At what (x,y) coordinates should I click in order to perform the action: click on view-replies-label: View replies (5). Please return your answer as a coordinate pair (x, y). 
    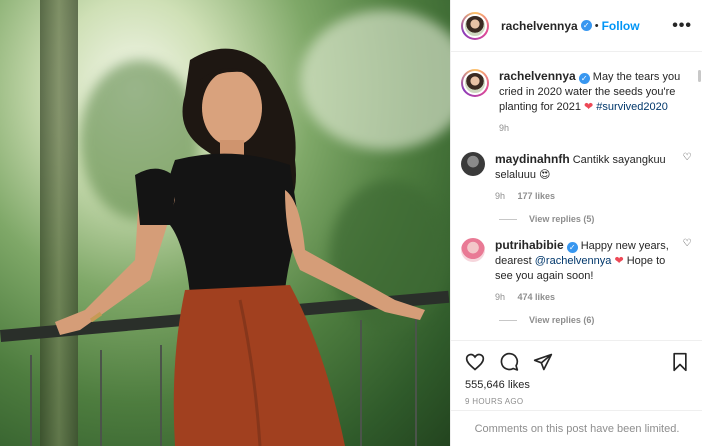
    Looking at the image, I should click on (562, 219).